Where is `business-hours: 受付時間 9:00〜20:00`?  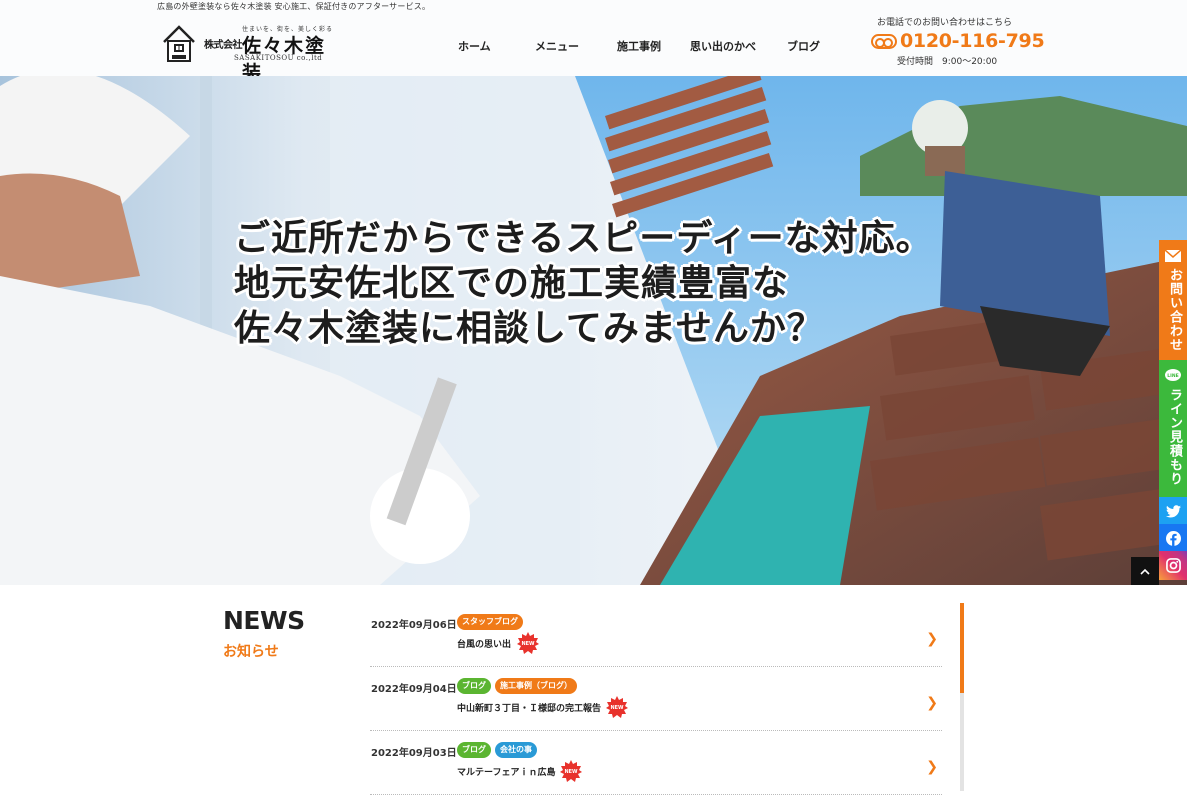
business-hours: 受付時間 9:00〜20:00 is located at coordinates (947, 62).